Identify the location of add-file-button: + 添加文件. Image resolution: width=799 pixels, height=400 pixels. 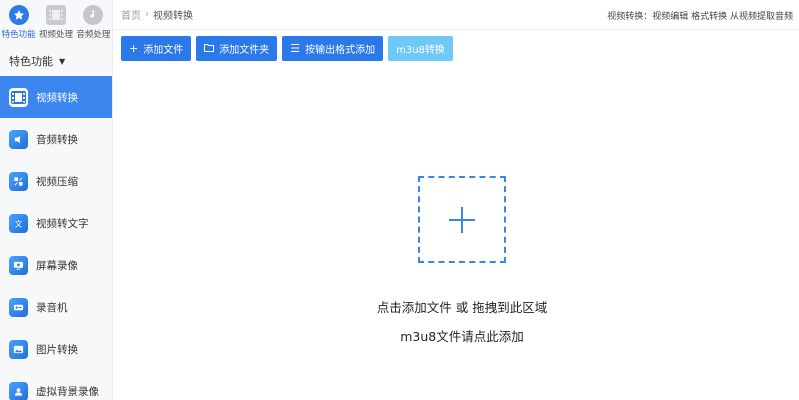
(156, 48).